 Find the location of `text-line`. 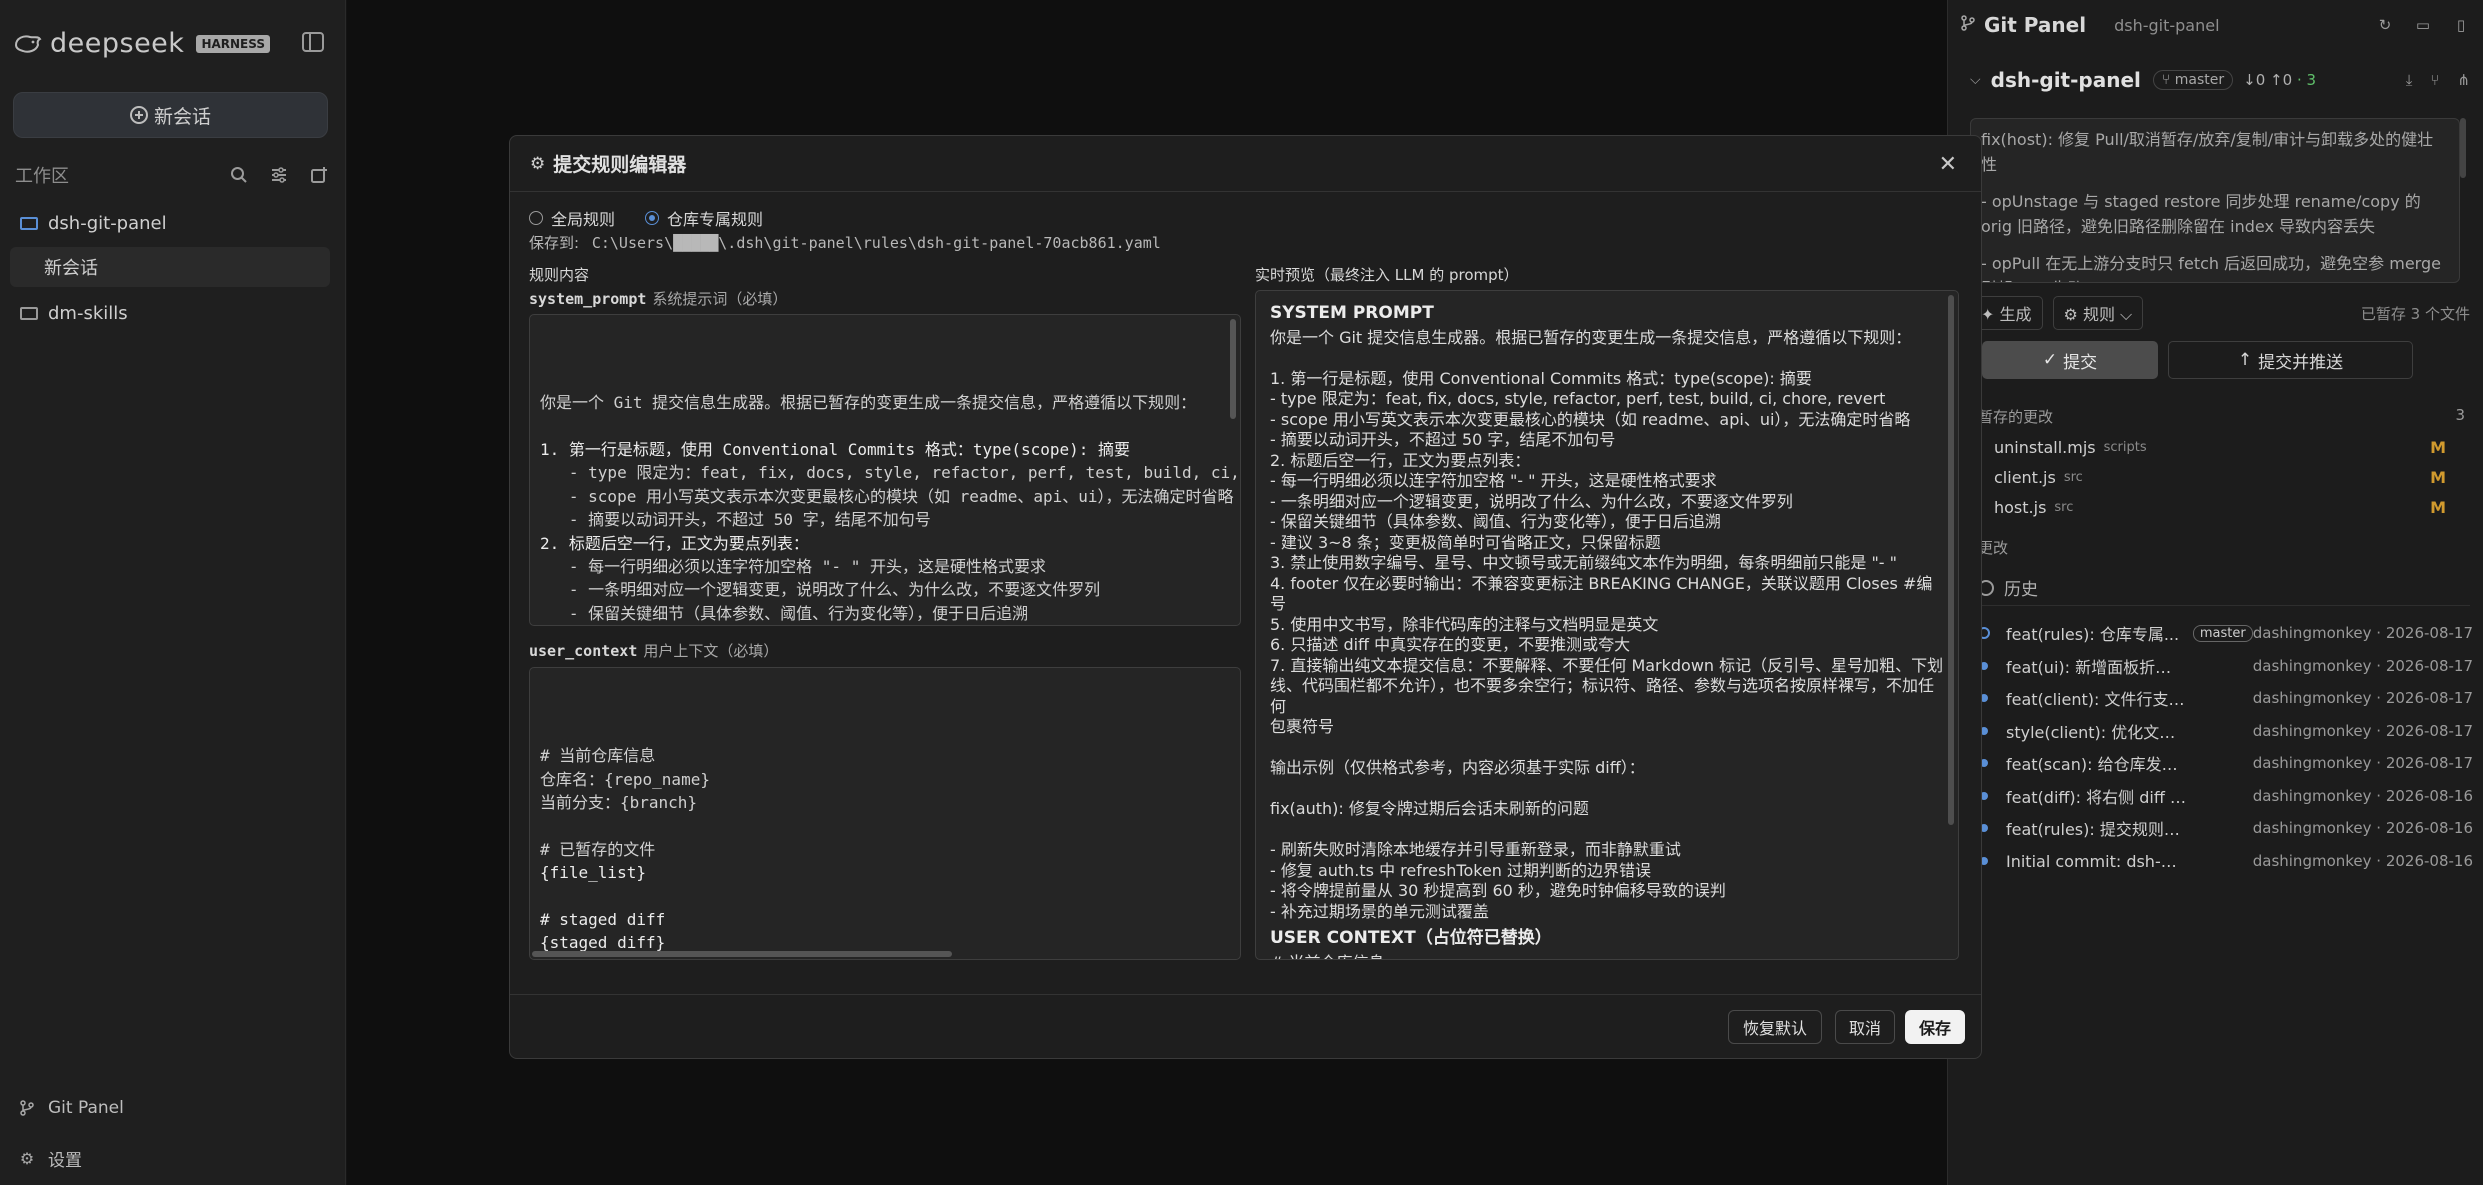

text-line is located at coordinates (1607, 830).